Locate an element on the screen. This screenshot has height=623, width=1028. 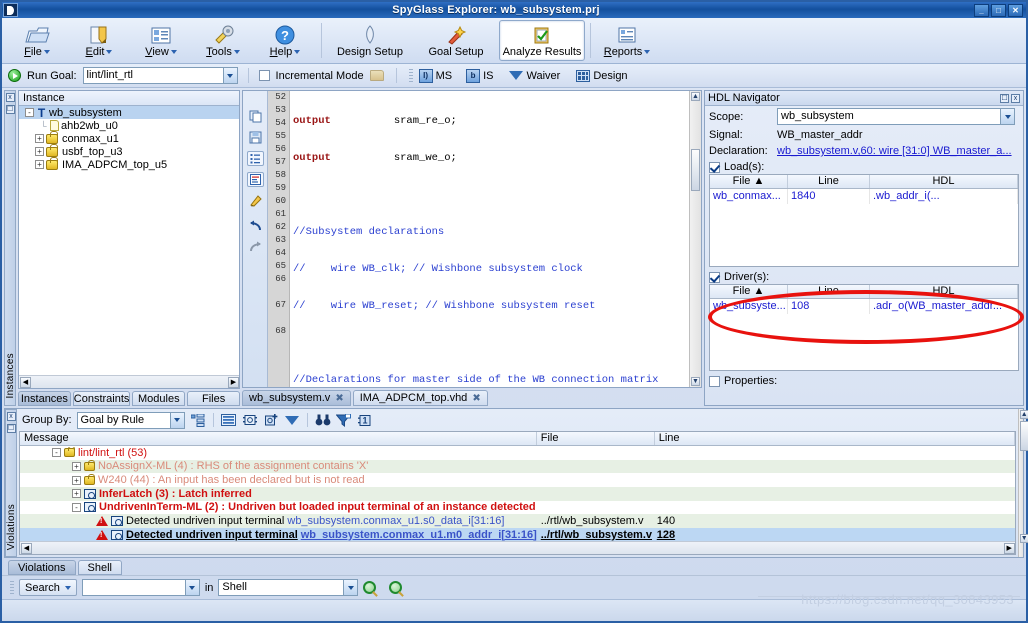
tree-view-icon is located at coordinates (198, 420).